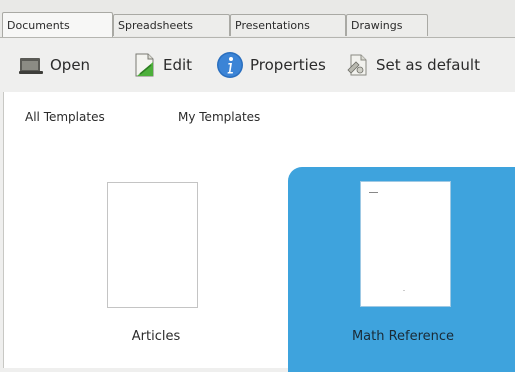 The height and width of the screenshot is (372, 515). I want to click on my-templates-filter: My Templates, so click(219, 117).